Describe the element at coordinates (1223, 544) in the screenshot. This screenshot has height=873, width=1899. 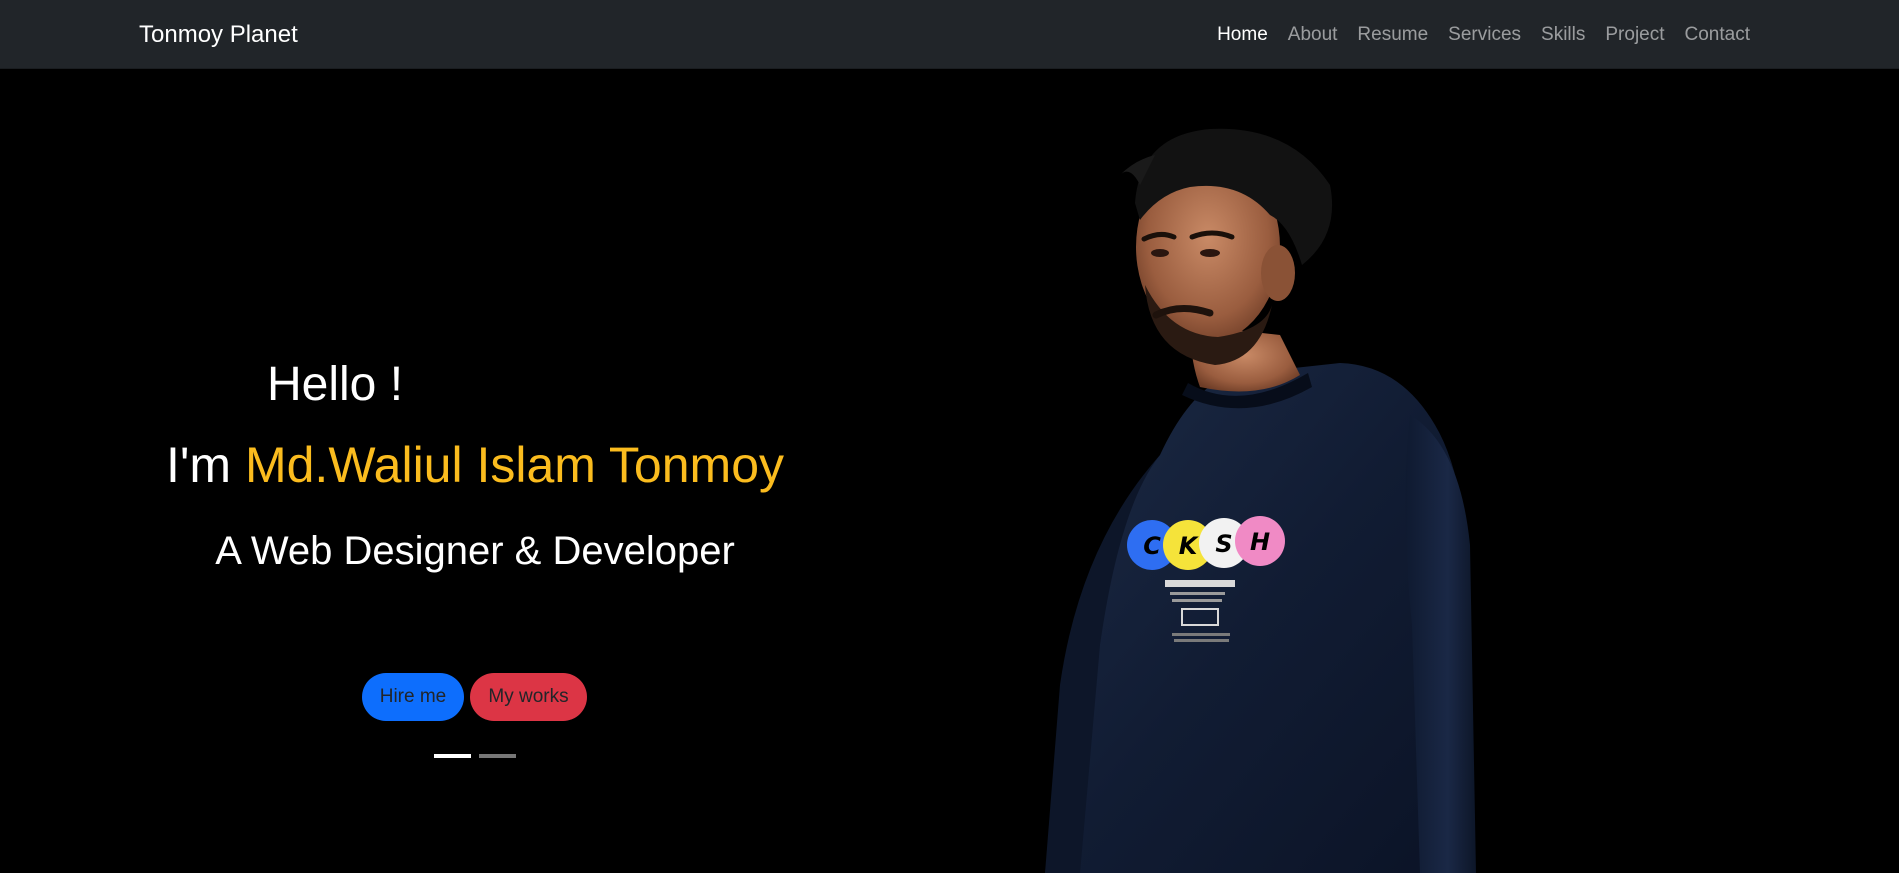
I see `shirt-print-s: S` at that location.